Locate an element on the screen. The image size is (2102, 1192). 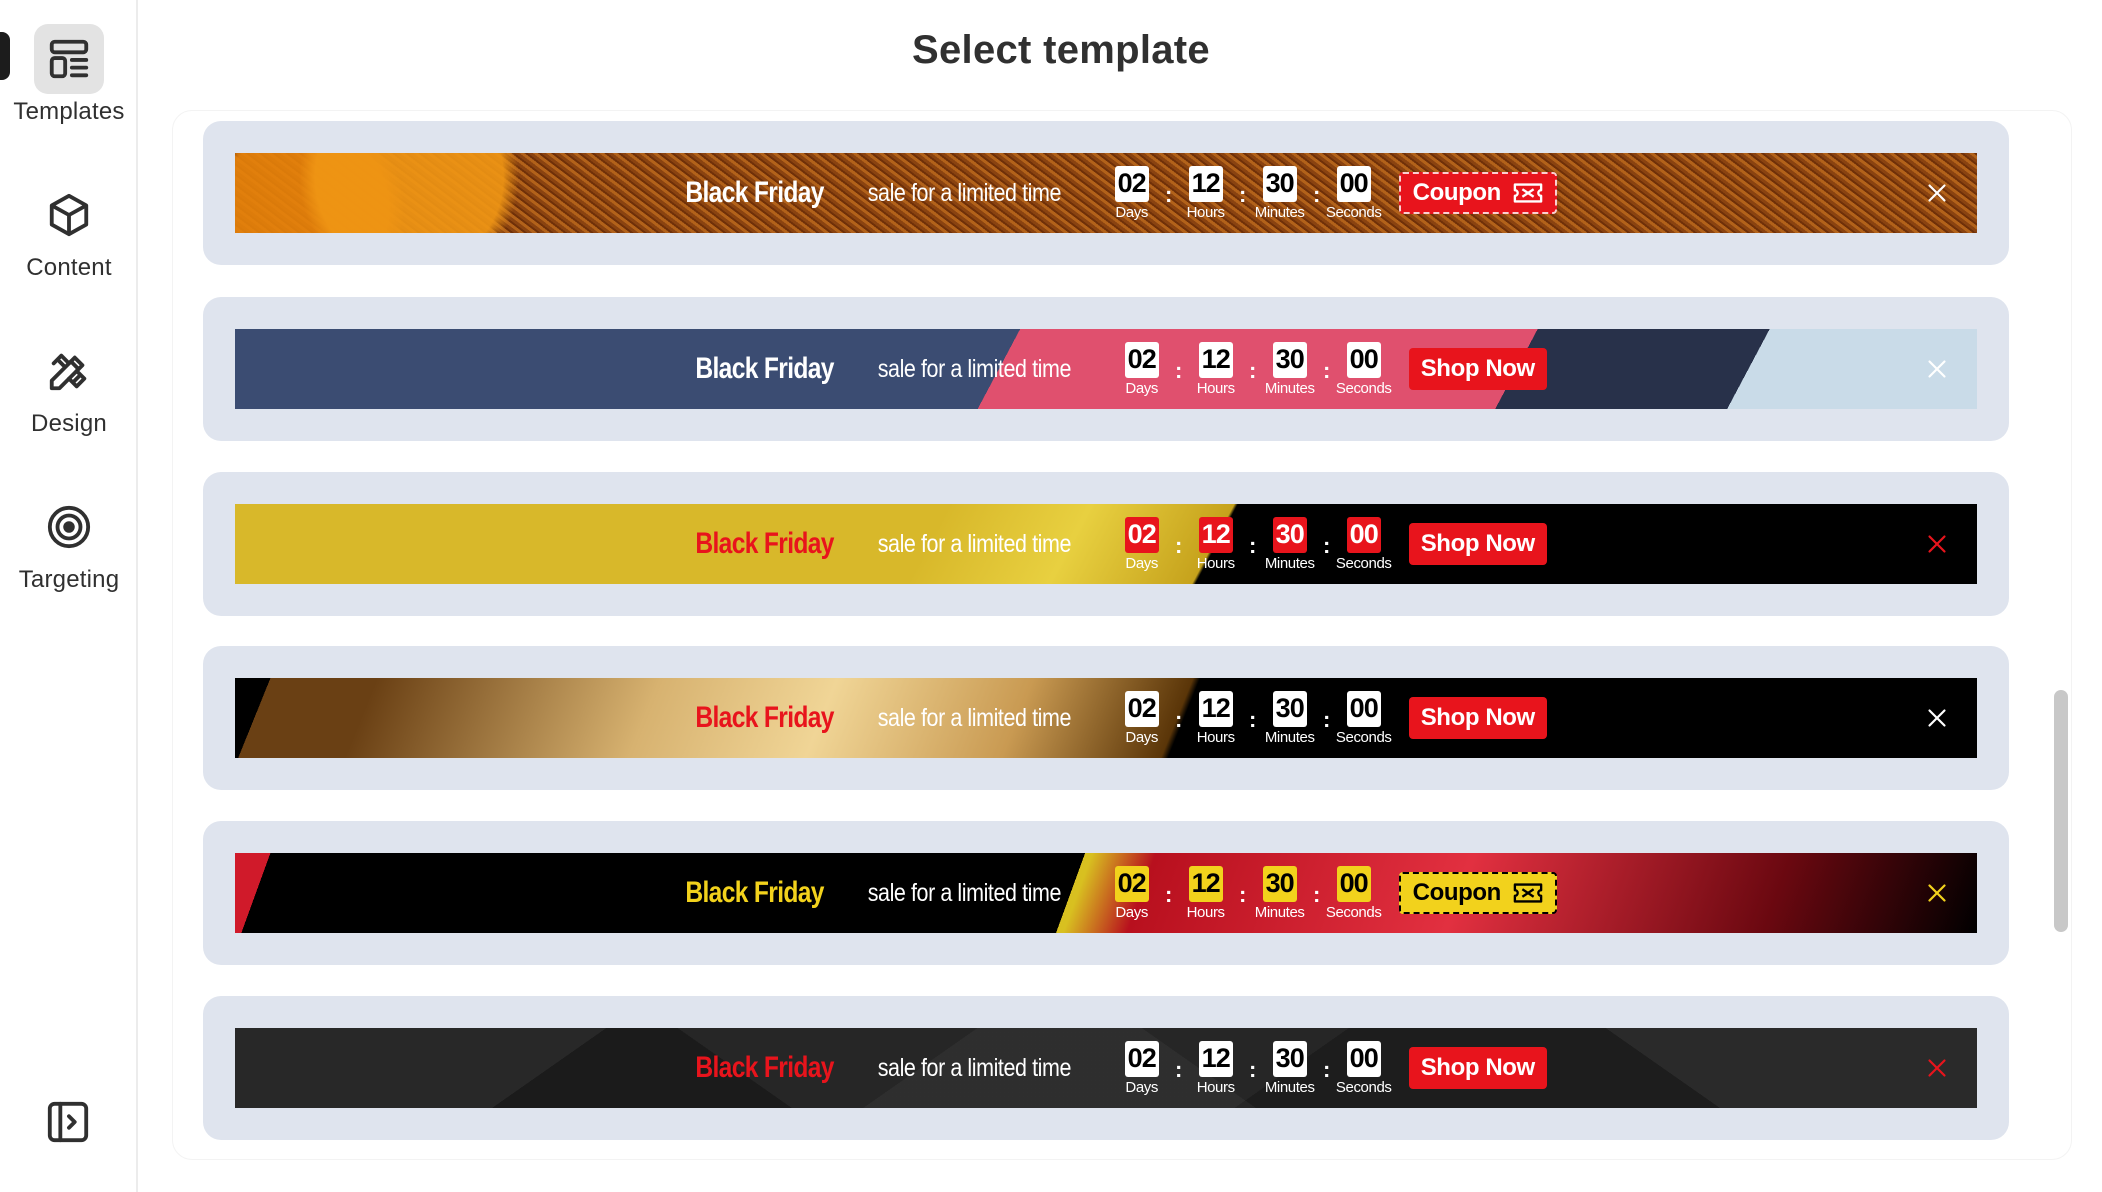
nav-label-templates: Templates is located at coordinates (69, 111).